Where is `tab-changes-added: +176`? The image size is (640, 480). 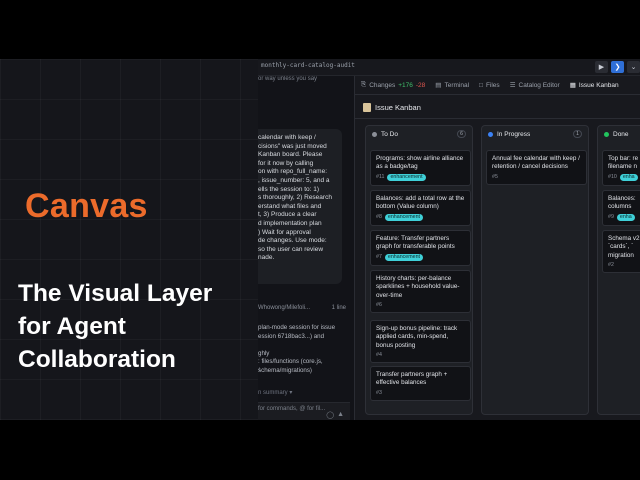 tab-changes-added: +176 is located at coordinates (405, 85).